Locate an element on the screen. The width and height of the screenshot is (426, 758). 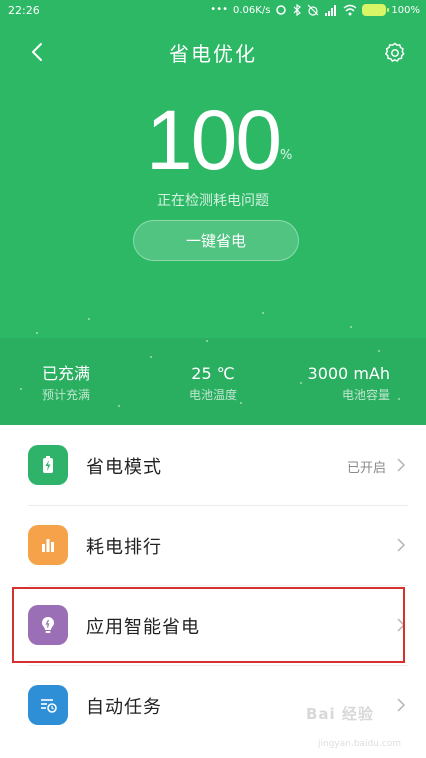
task-clock-icon is located at coordinates (48, 705).